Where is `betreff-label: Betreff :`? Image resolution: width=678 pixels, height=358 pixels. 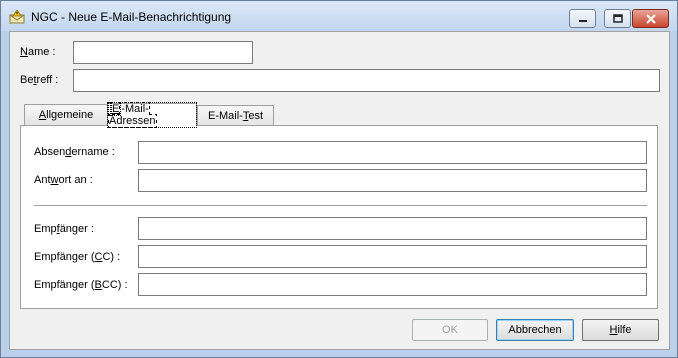 betreff-label: Betreff : is located at coordinates (39, 80).